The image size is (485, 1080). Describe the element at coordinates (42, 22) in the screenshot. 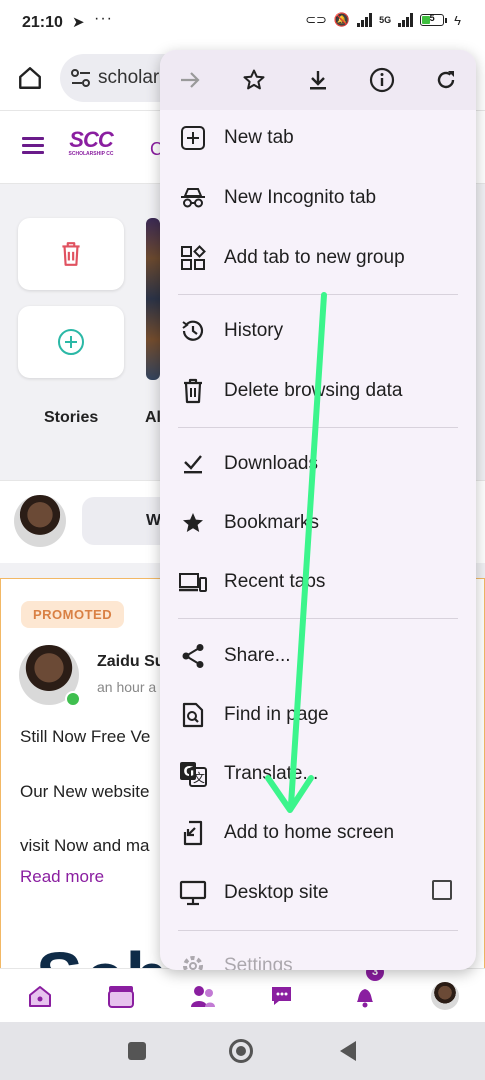

I see `status-time: 21:10` at that location.